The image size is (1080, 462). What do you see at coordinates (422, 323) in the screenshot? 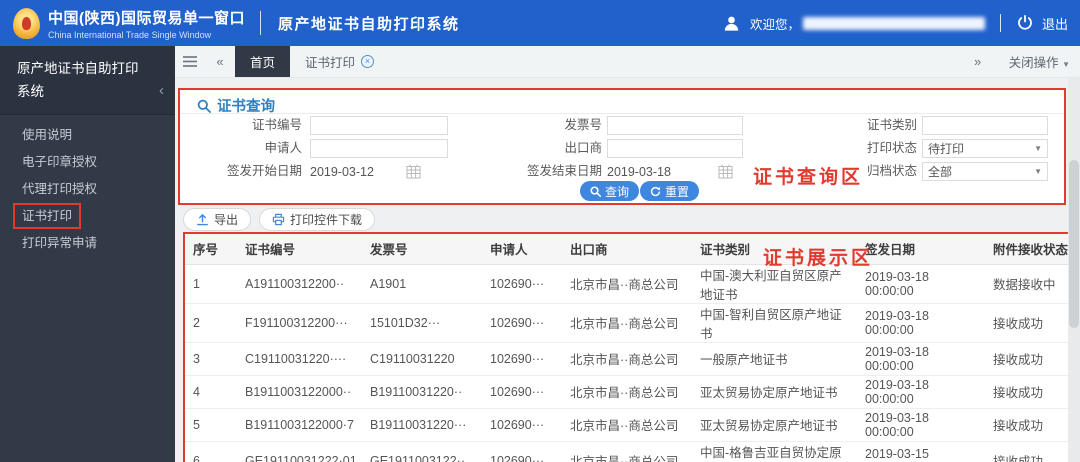
I see `table-cell: 15101D32···` at bounding box center [422, 323].